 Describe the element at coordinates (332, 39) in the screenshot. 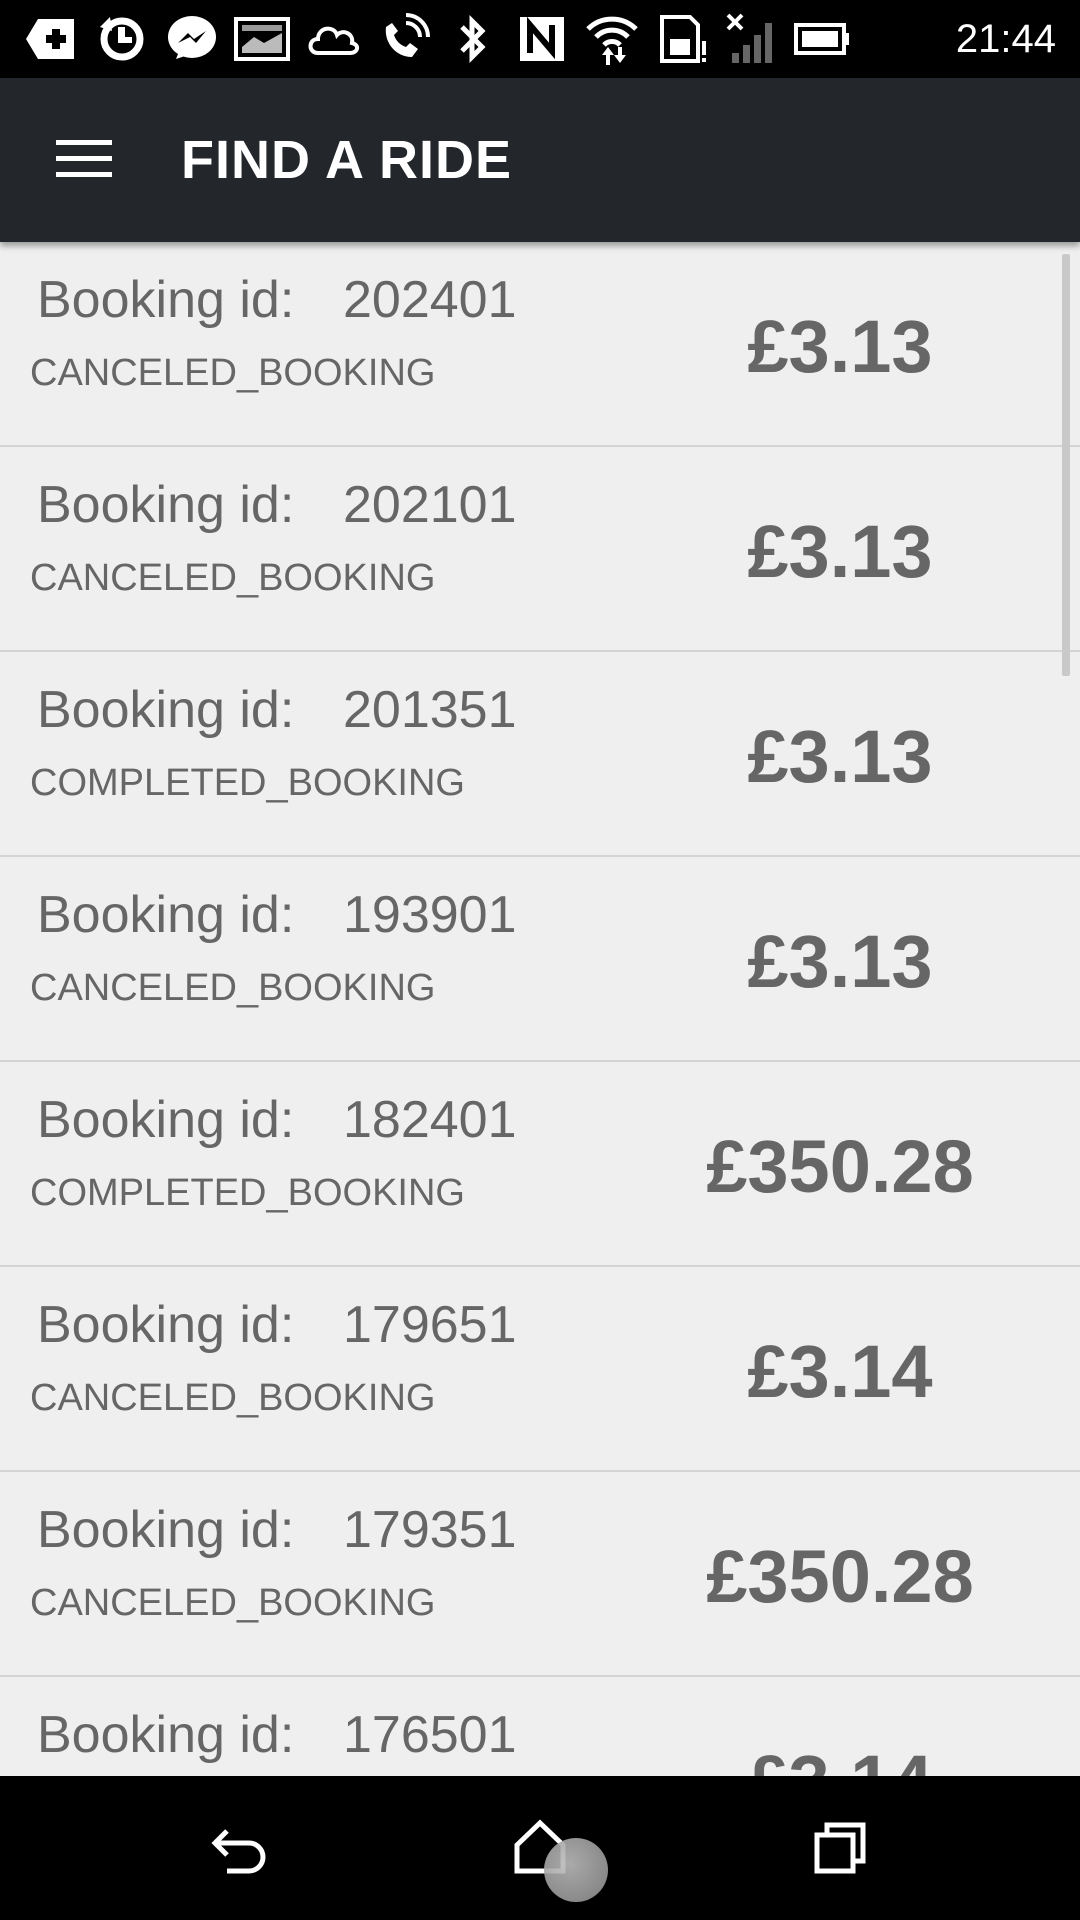

I see `cloud-icon` at that location.